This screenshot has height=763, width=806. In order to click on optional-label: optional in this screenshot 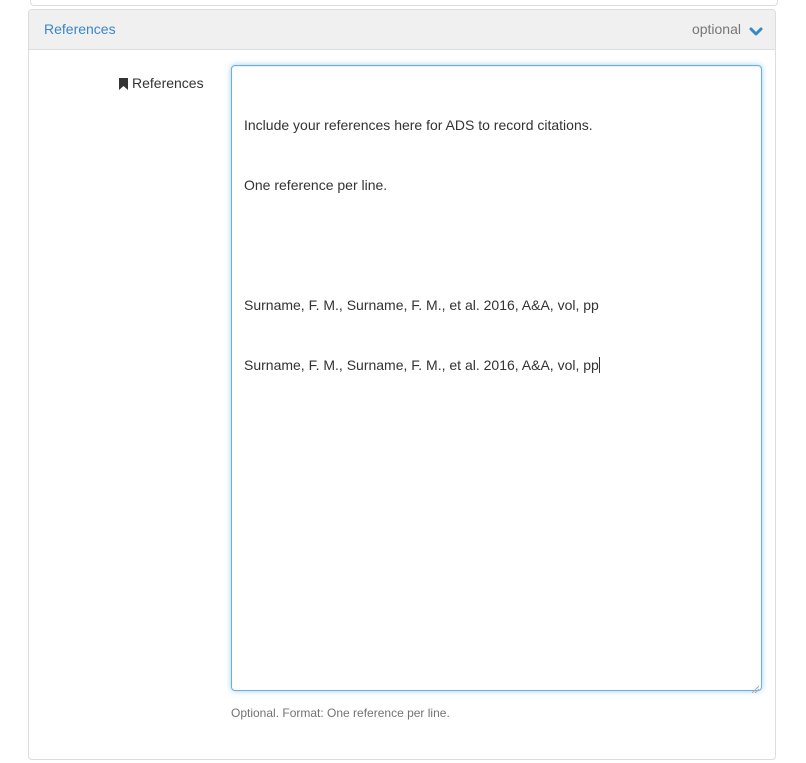, I will do `click(716, 29)`.